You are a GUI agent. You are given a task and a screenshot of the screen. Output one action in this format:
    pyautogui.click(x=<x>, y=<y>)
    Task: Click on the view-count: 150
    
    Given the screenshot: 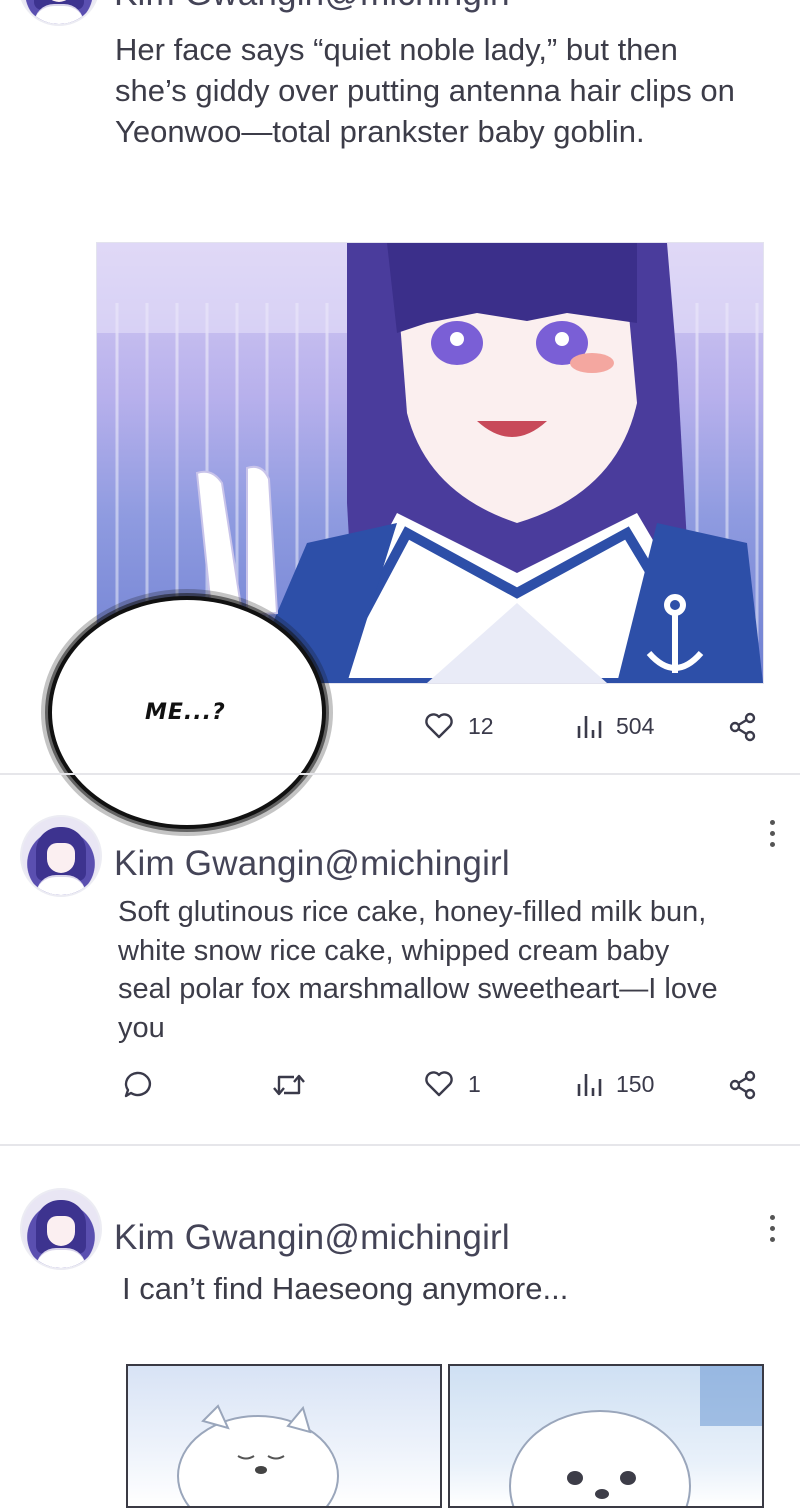 What is the action you would take?
    pyautogui.click(x=635, y=1083)
    